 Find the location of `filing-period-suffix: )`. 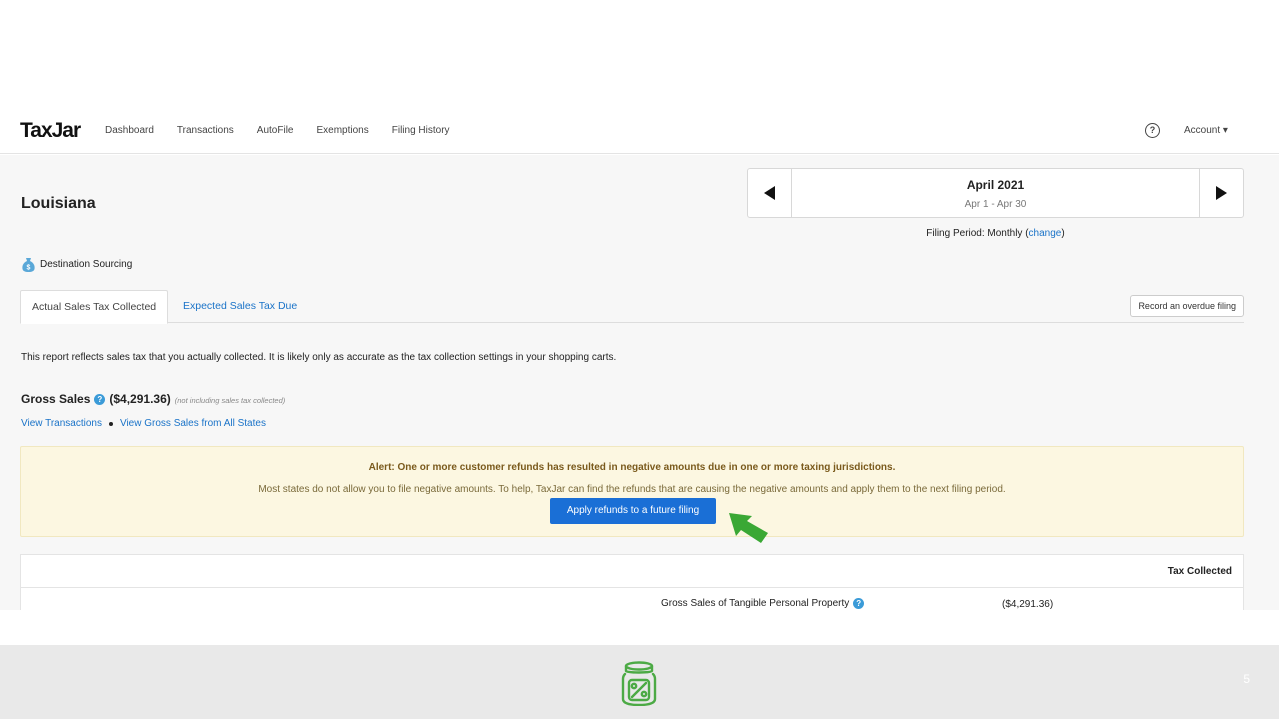

filing-period-suffix: ) is located at coordinates (1063, 233).